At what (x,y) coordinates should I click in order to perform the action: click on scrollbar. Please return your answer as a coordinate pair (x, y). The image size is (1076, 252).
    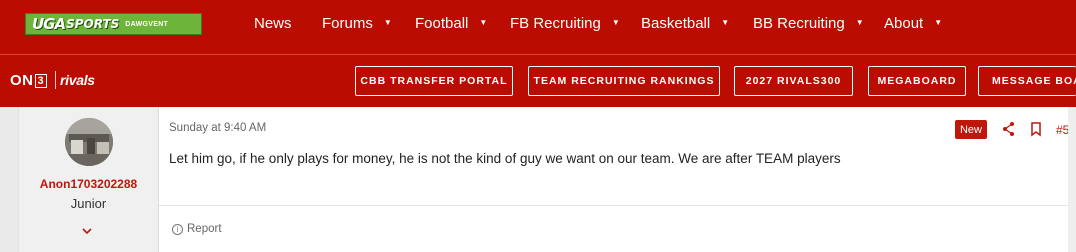
    Looking at the image, I should click on (1072, 179).